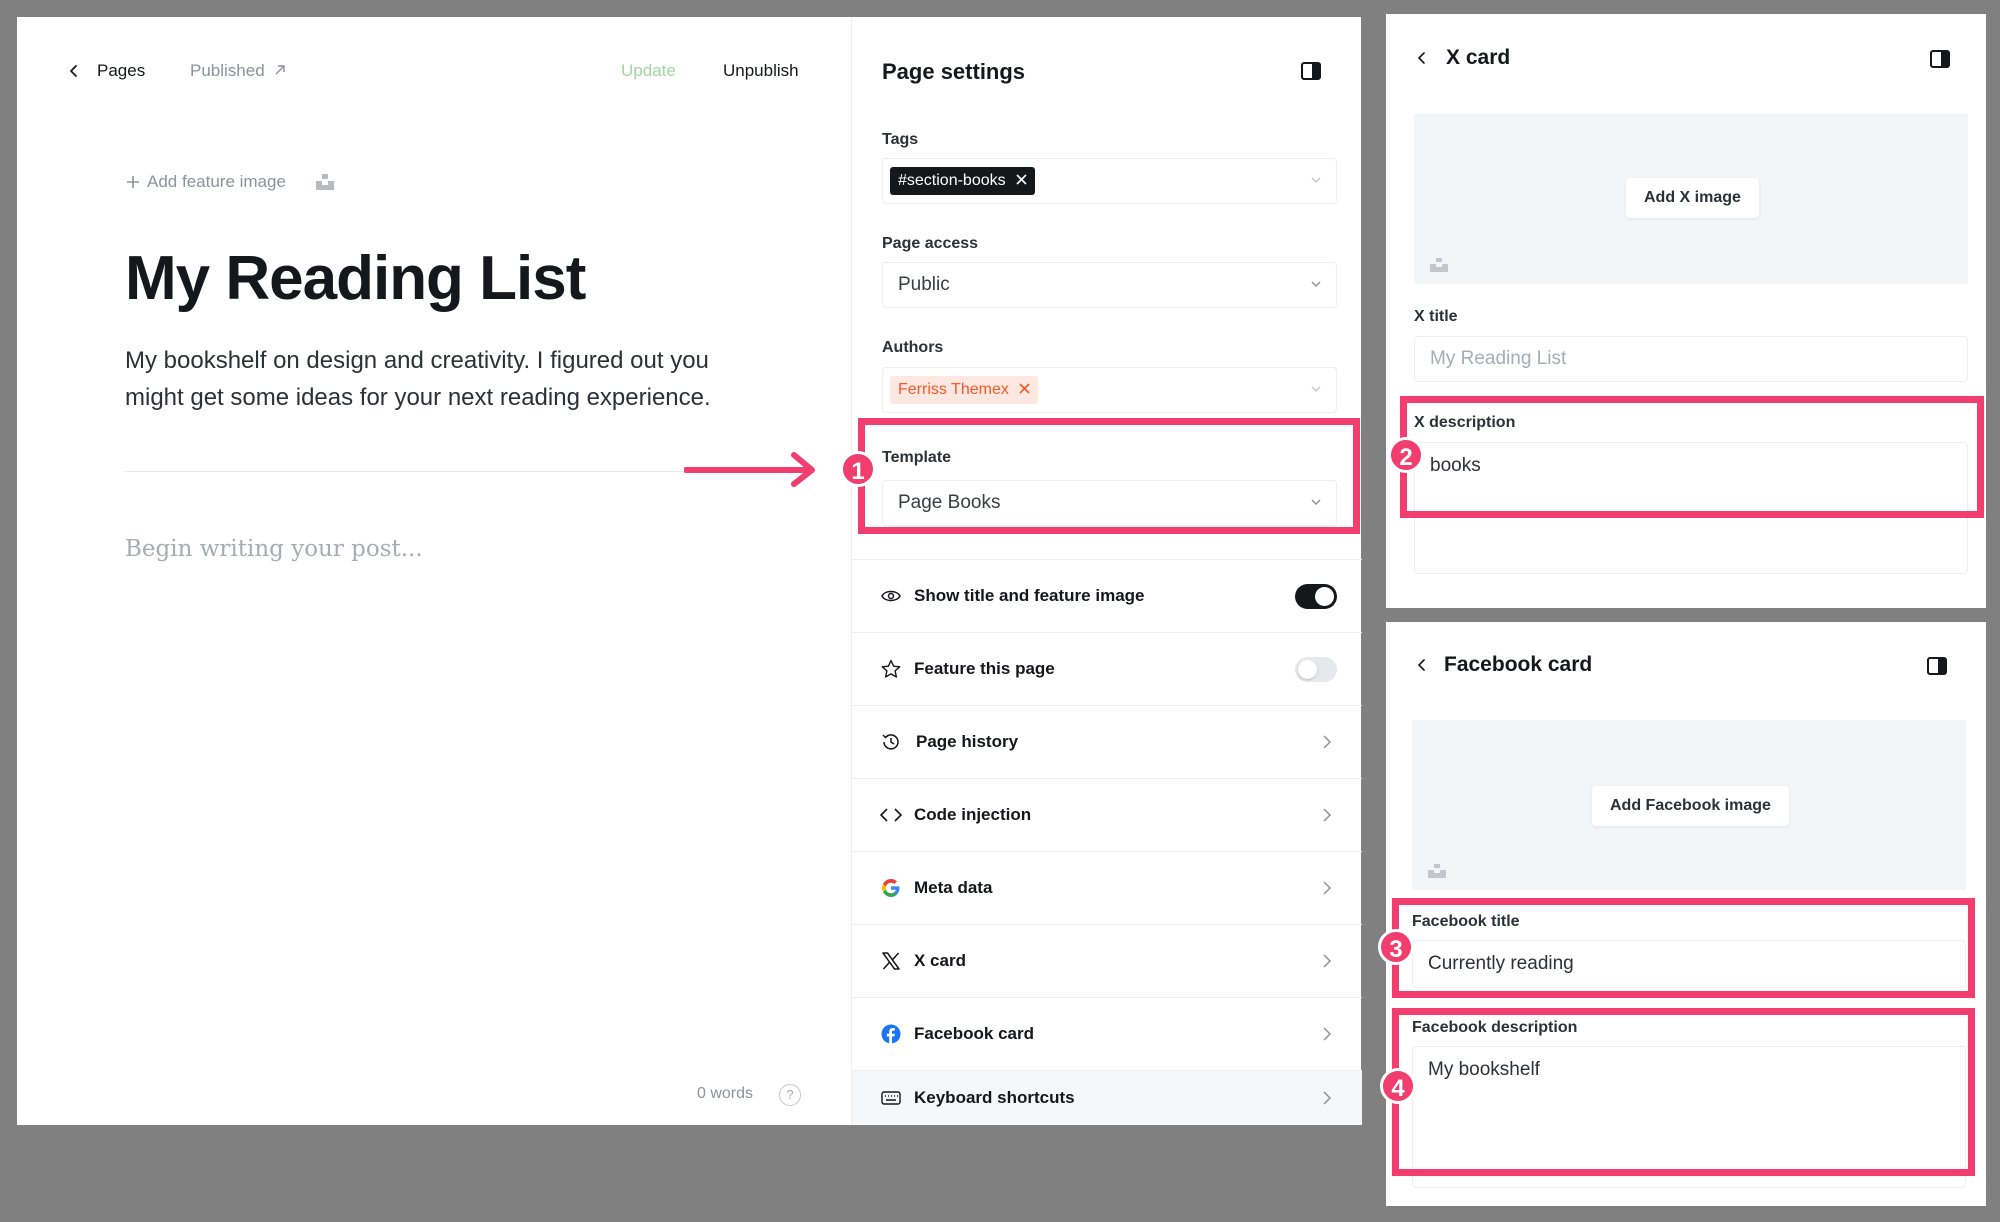  I want to click on row-label: Code injection, so click(973, 814).